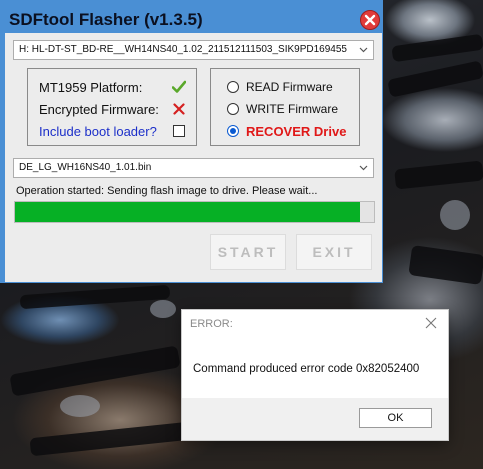  I want to click on dialog-title: ERROR:, so click(211, 324).